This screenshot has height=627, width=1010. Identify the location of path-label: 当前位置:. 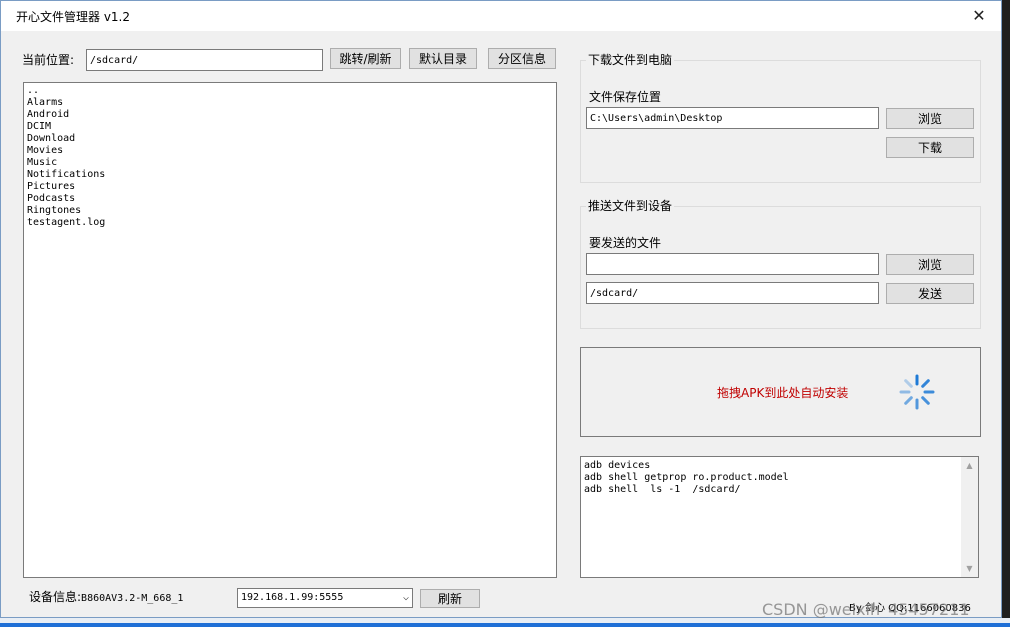
(48, 60).